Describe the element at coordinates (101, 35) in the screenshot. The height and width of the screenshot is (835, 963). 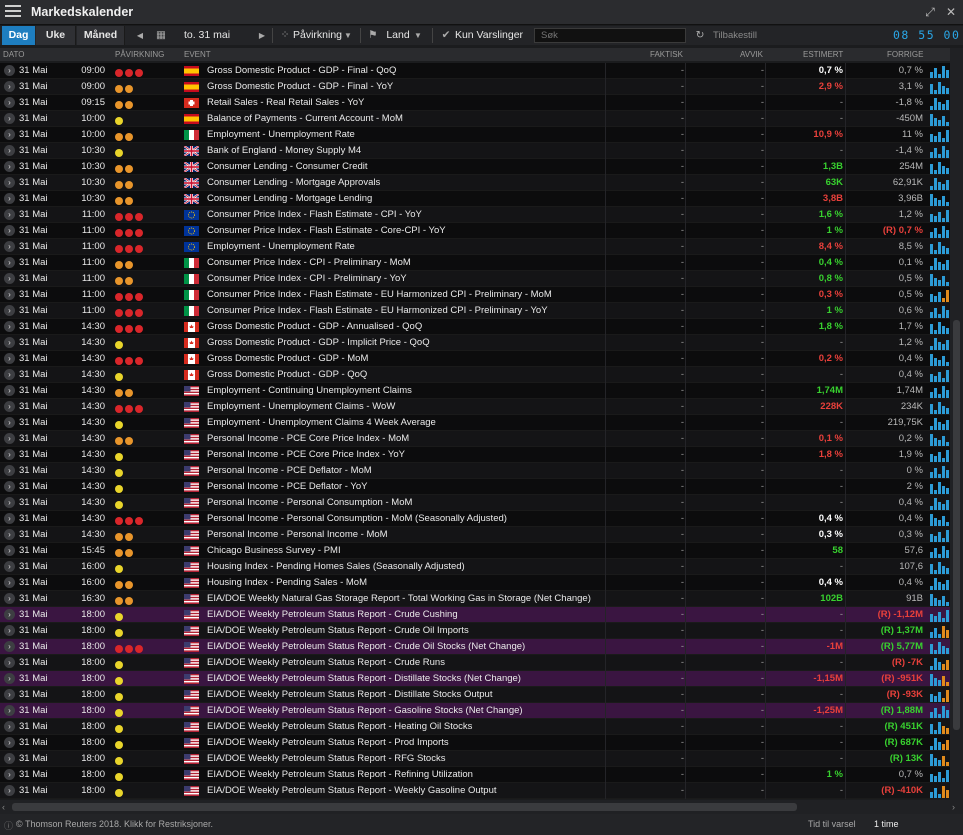
I see `view-month-button: Måned` at that location.